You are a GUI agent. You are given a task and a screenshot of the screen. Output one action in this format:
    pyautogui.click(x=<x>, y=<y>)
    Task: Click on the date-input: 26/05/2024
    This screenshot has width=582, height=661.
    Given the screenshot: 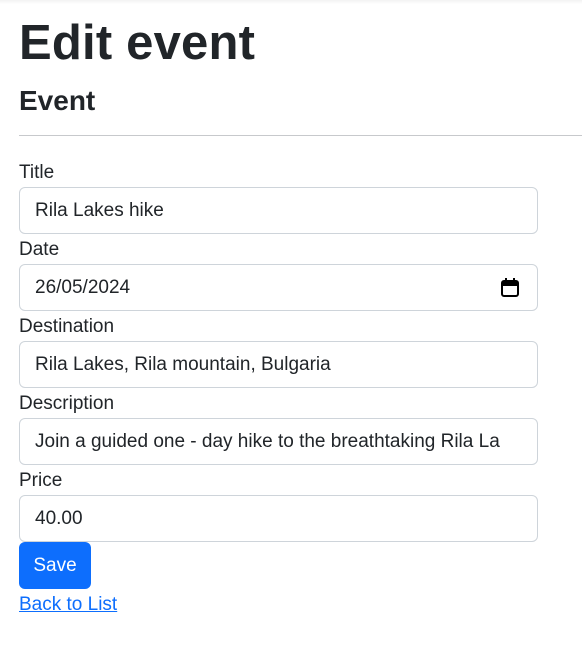 What is the action you would take?
    pyautogui.click(x=278, y=287)
    